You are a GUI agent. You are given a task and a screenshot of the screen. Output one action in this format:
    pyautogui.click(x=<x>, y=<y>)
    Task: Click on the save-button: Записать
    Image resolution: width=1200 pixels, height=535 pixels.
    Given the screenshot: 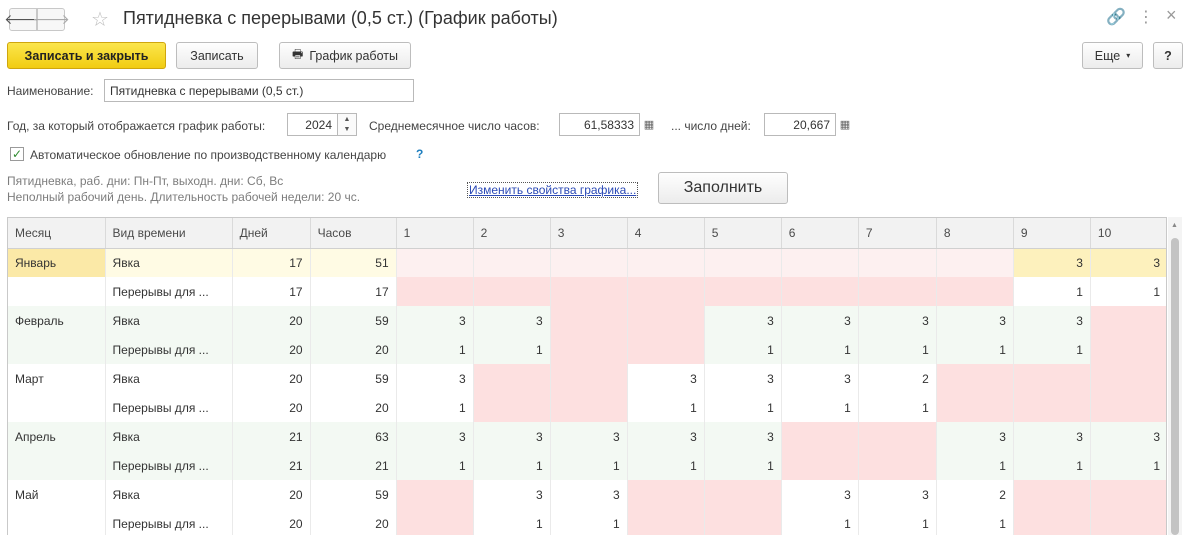 What is the action you would take?
    pyautogui.click(x=217, y=55)
    